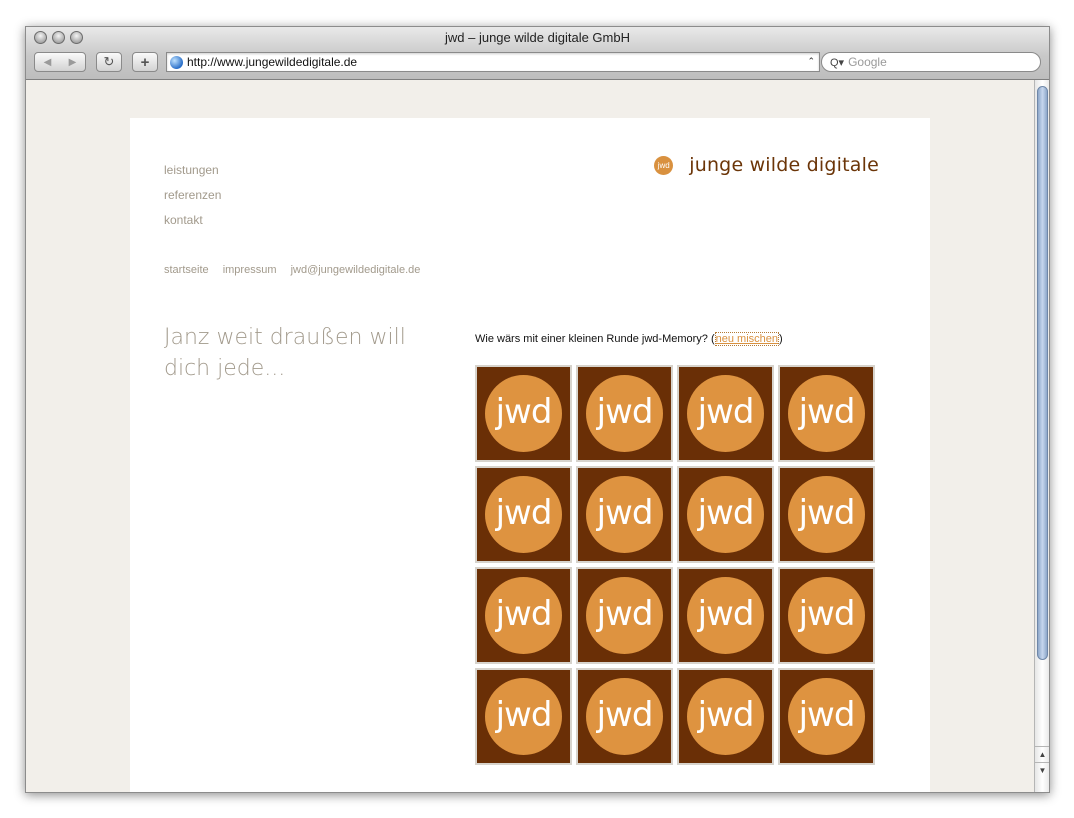 The width and height of the screenshot is (1074, 818). I want to click on memory-prompt-closing: ), so click(781, 339).